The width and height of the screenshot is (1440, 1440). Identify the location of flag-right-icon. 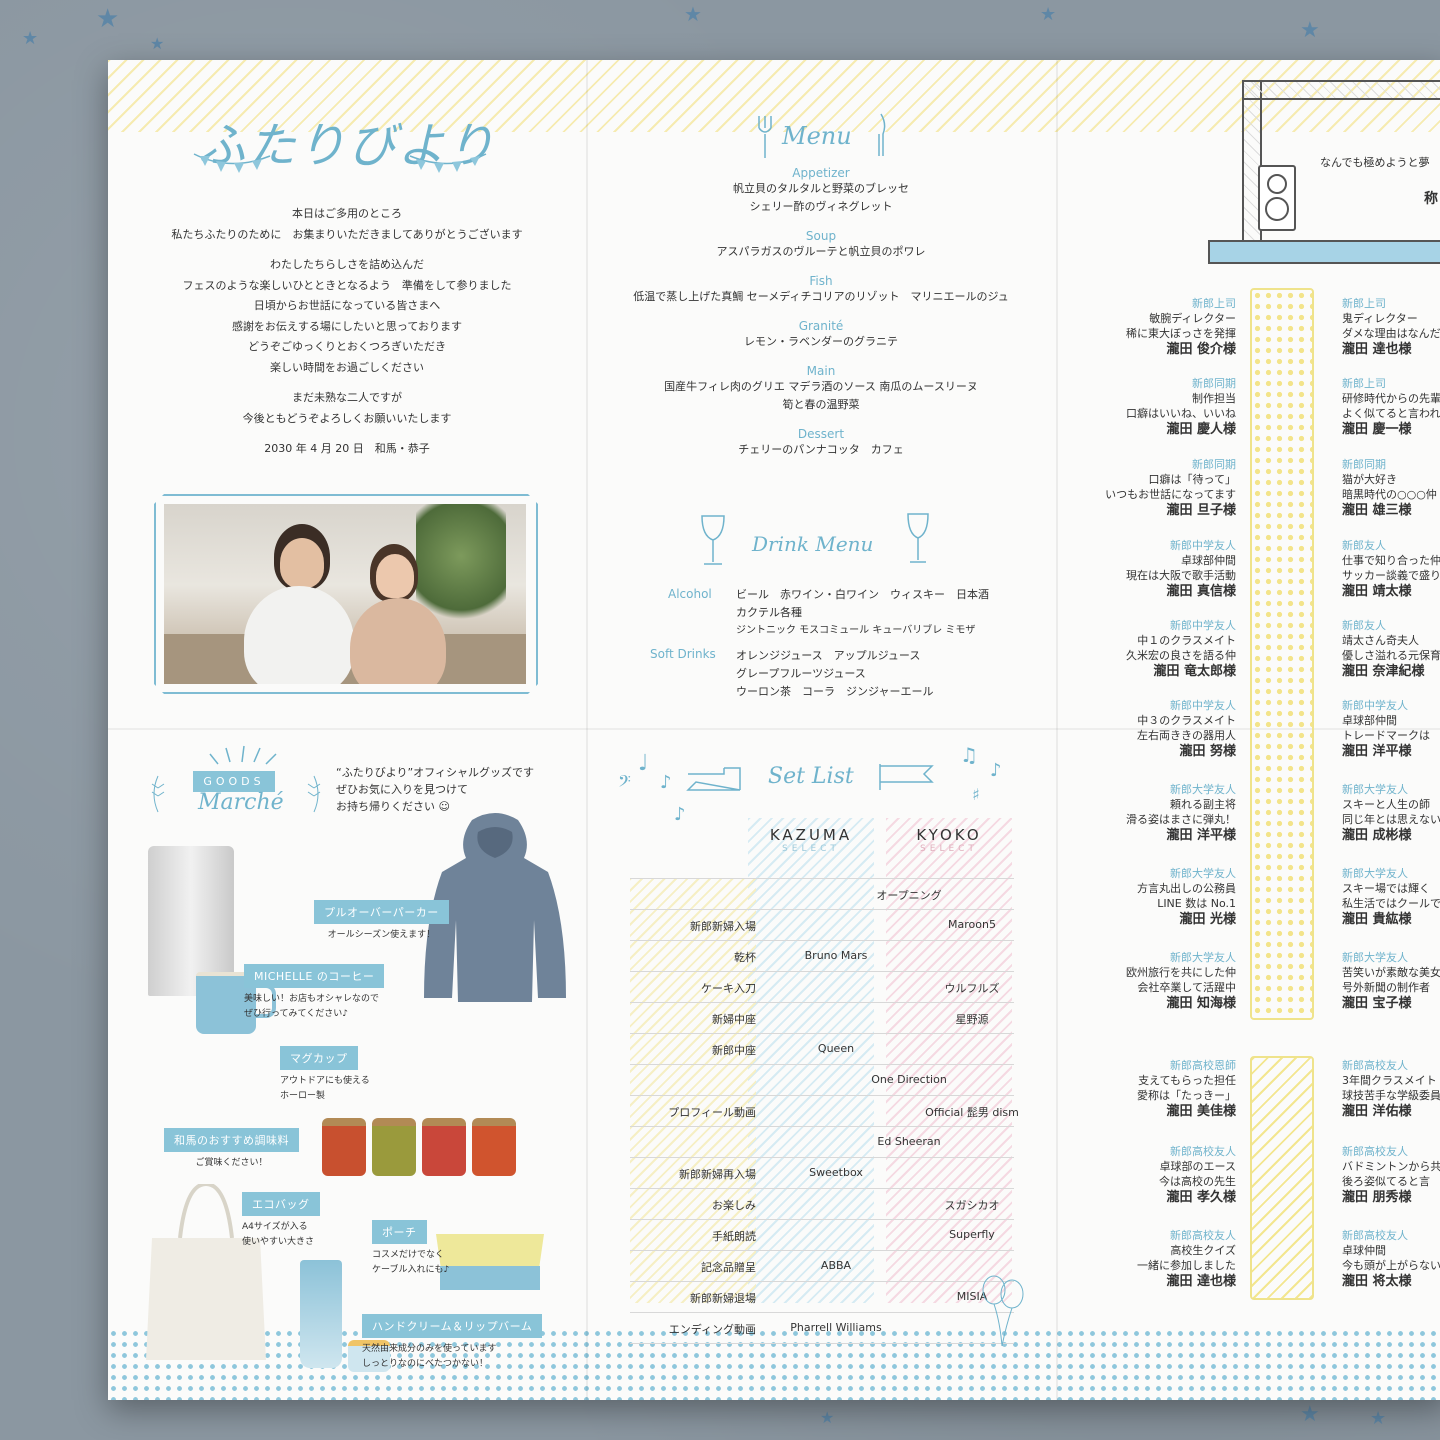
(906, 777).